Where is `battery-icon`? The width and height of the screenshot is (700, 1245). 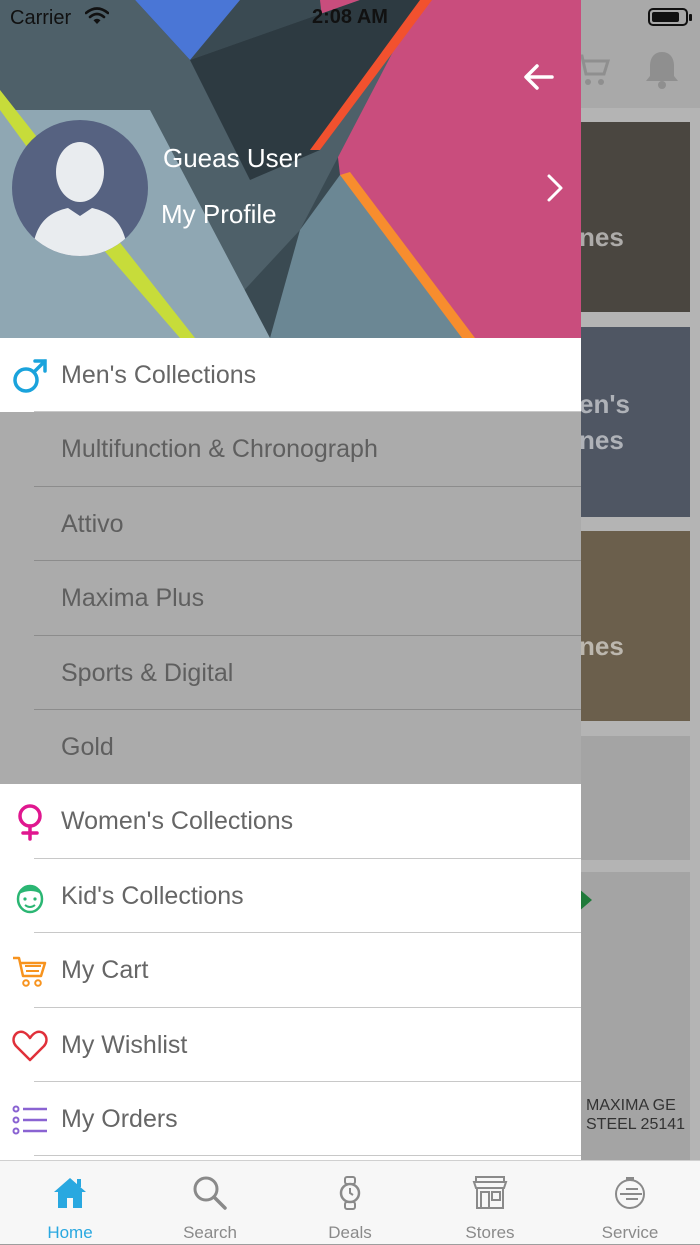 battery-icon is located at coordinates (670, 17).